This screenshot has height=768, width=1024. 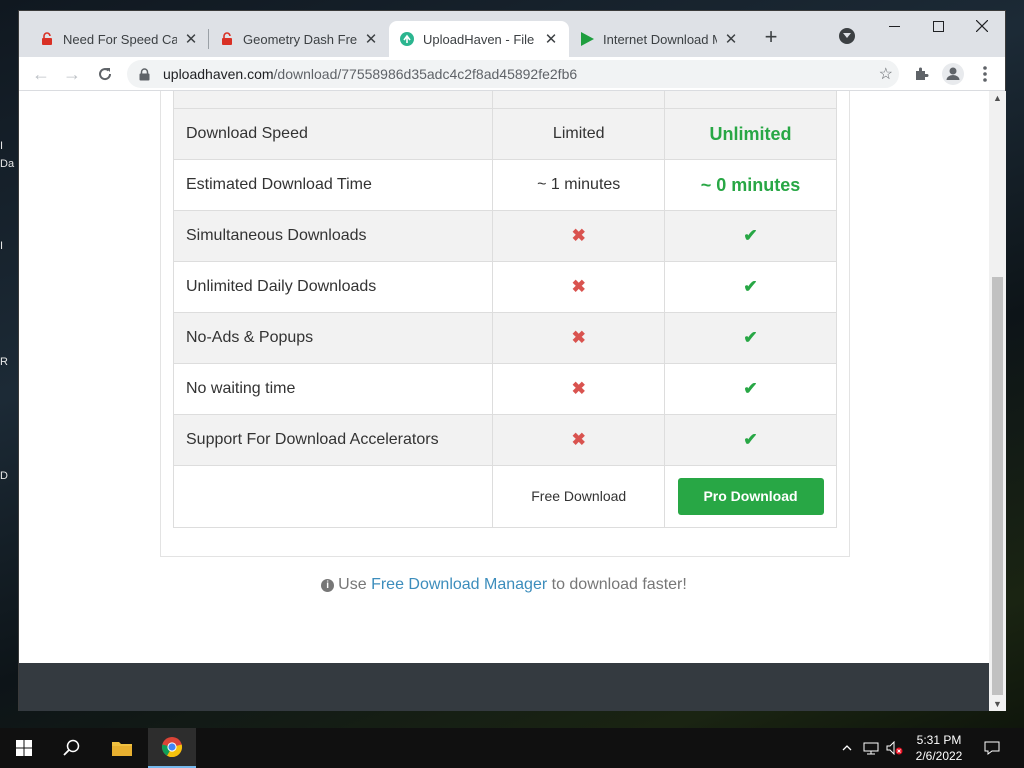 I want to click on scroll-down-arrow-icon: ▼, so click(x=997, y=704).